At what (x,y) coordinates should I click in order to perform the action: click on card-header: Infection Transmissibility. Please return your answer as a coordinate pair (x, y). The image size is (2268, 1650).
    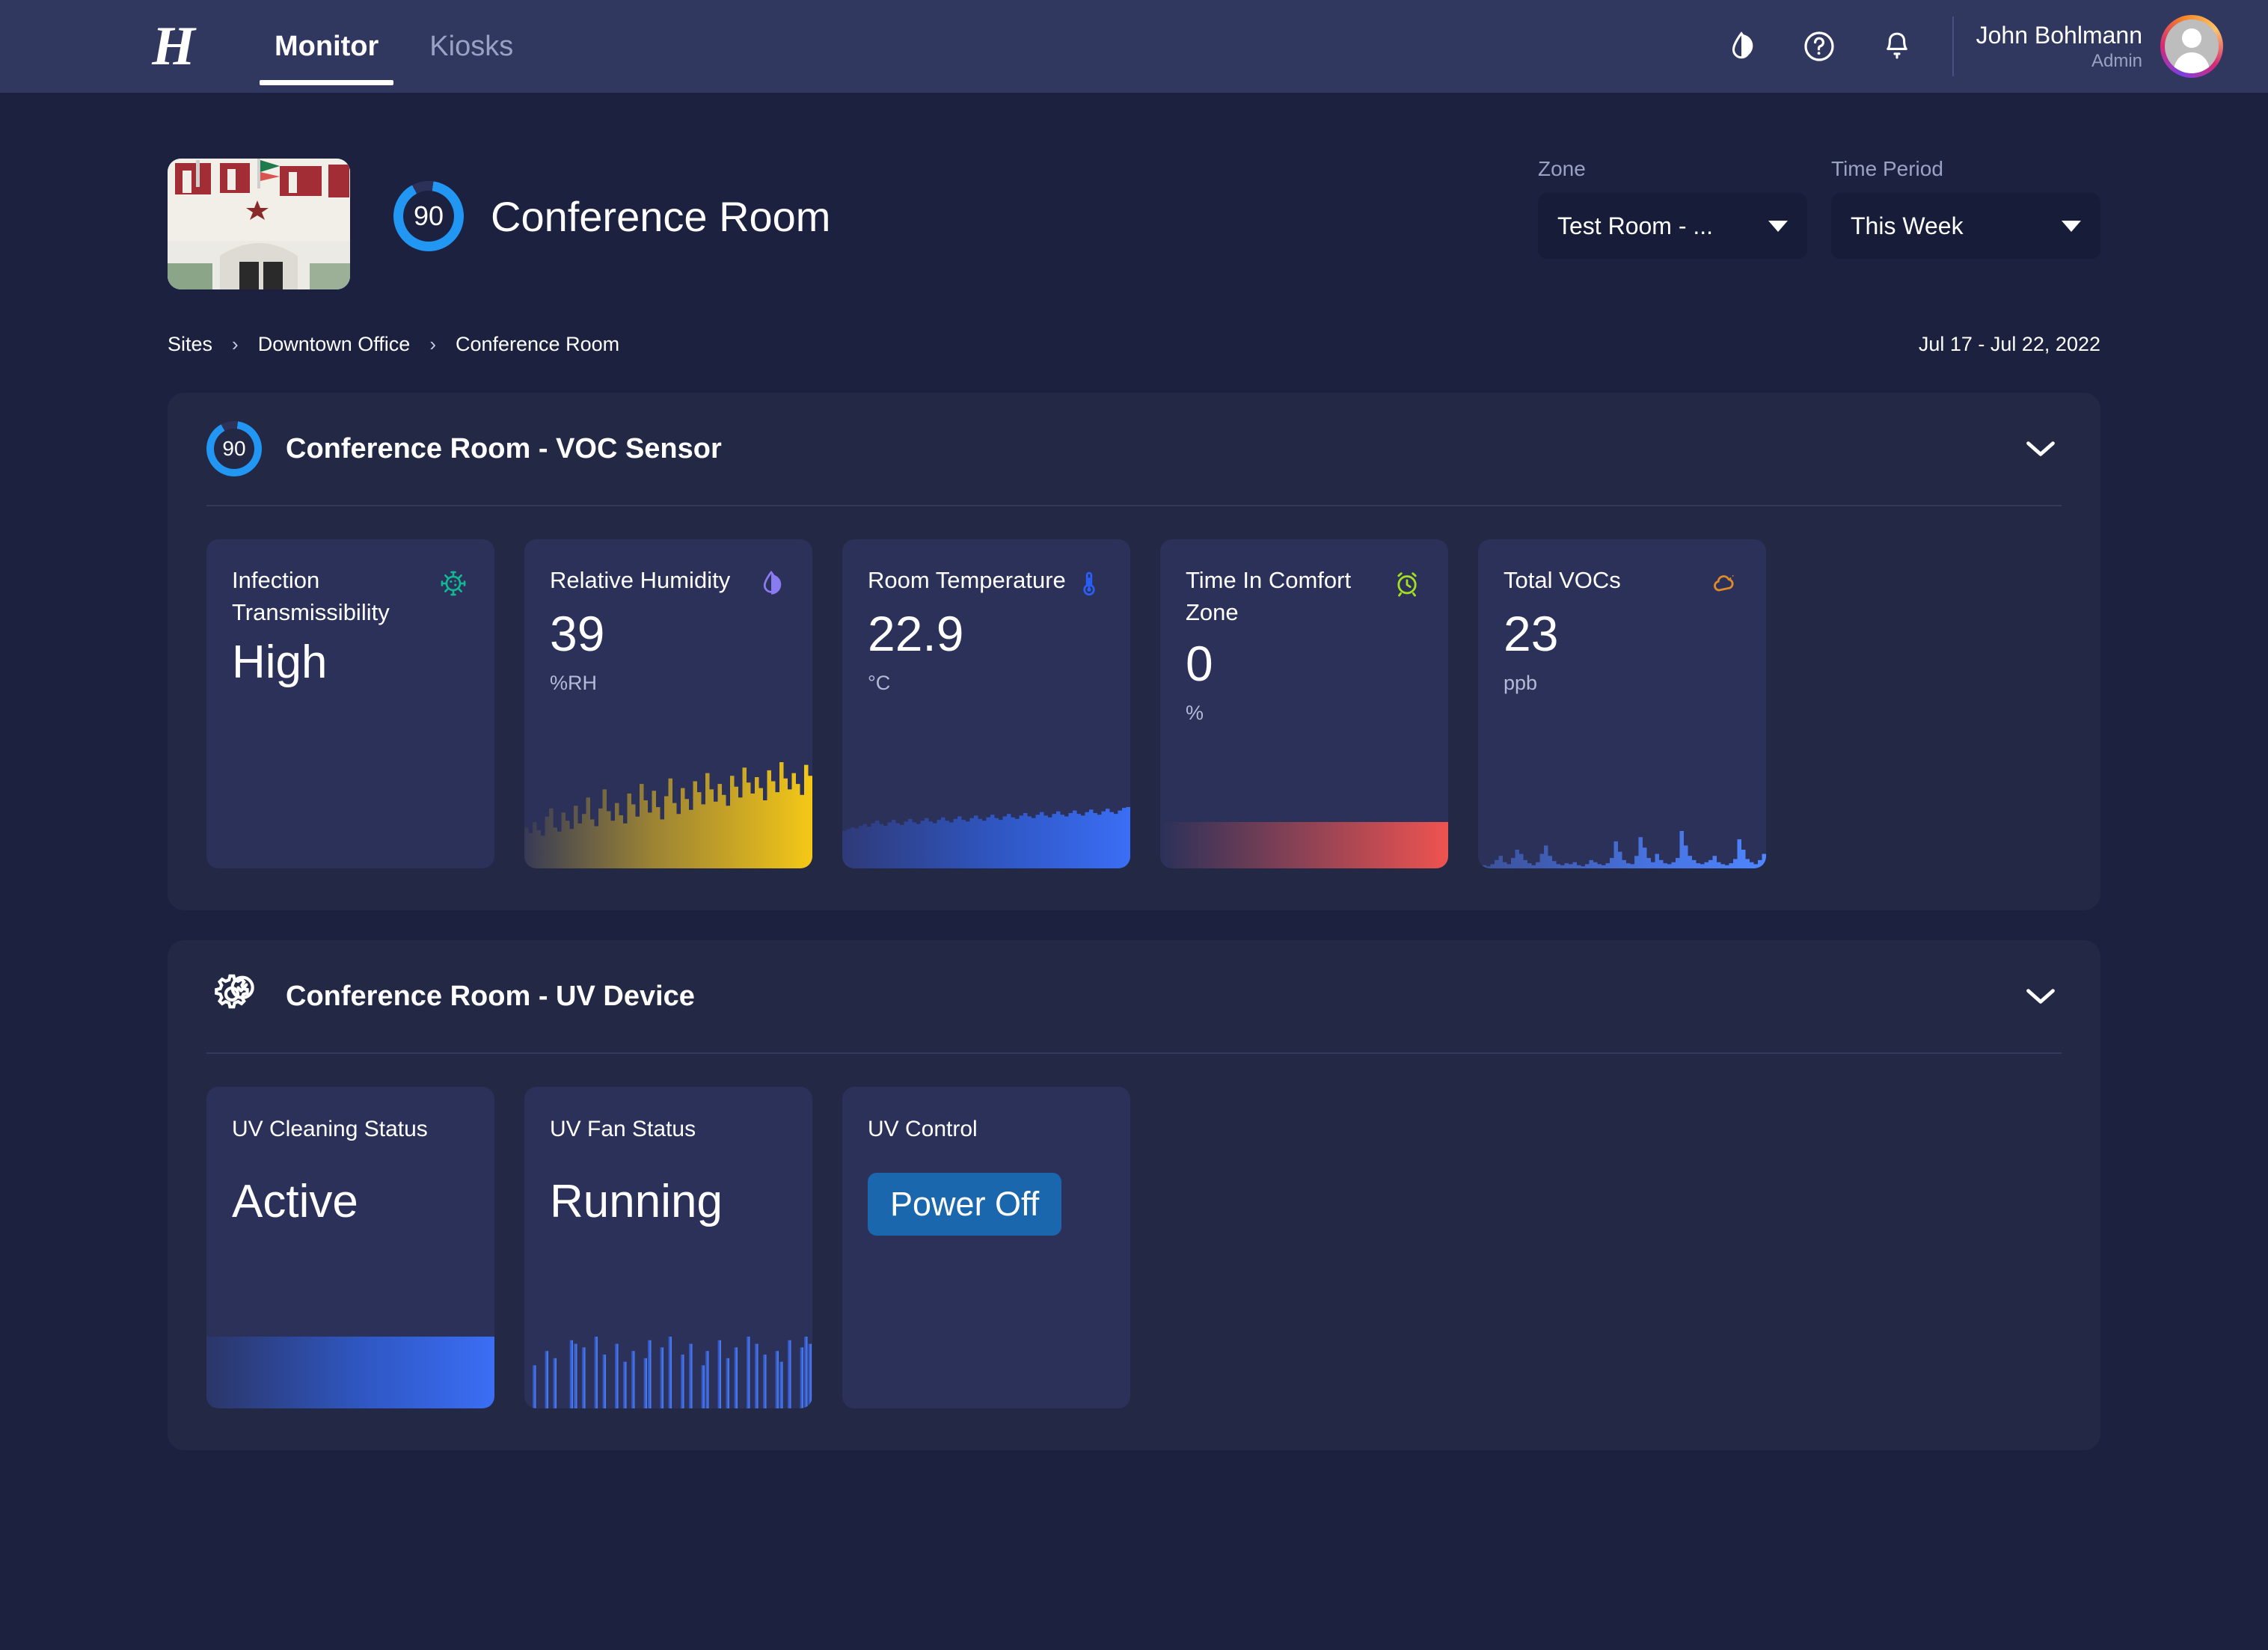
    Looking at the image, I should click on (350, 597).